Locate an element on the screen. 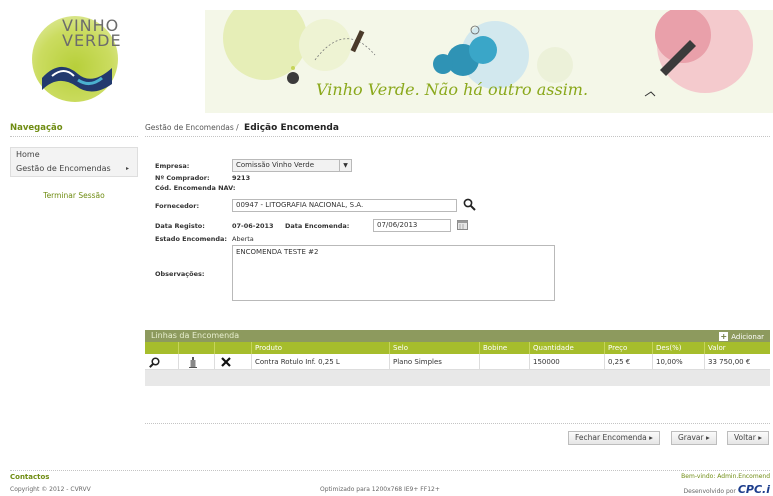 The height and width of the screenshot is (496, 773). gravar-button: Gravar ▸ is located at coordinates (694, 438).